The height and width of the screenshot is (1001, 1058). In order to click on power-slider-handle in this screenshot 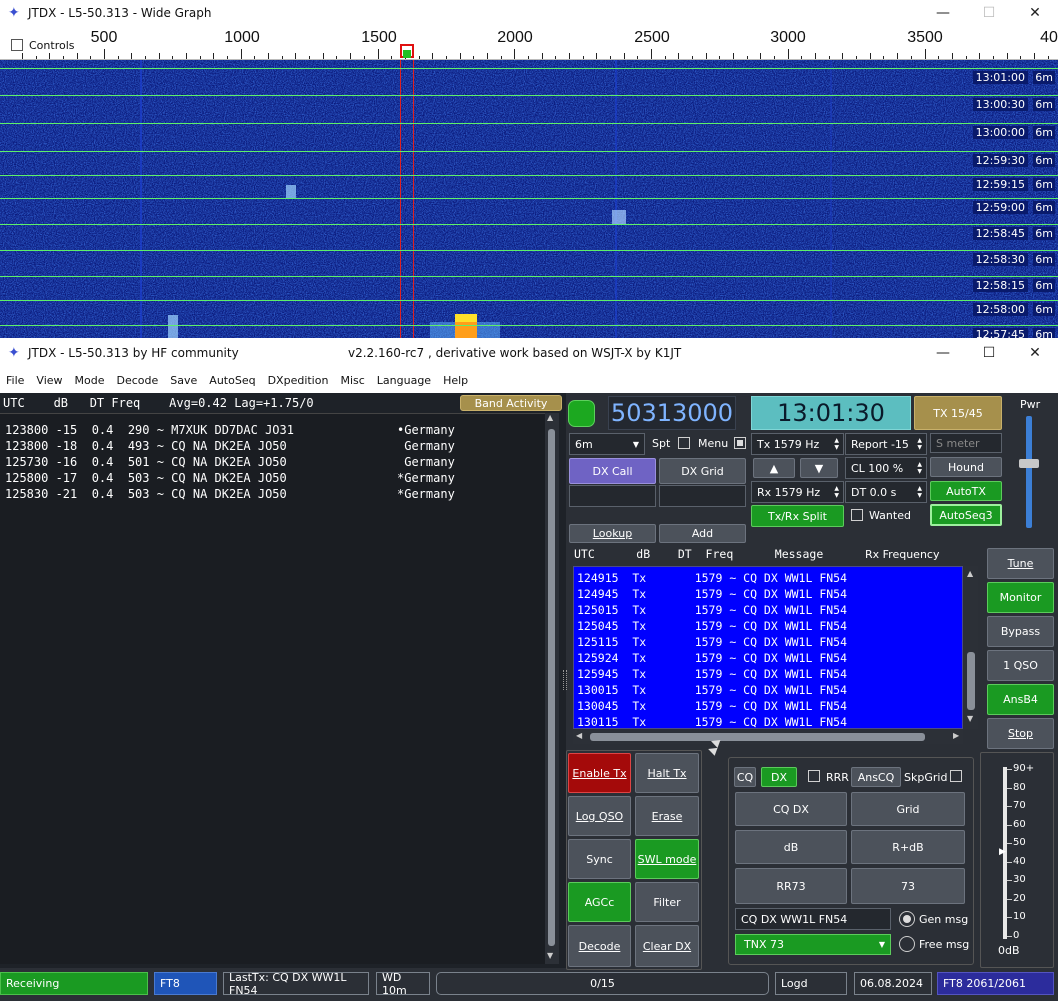, I will do `click(1029, 463)`.